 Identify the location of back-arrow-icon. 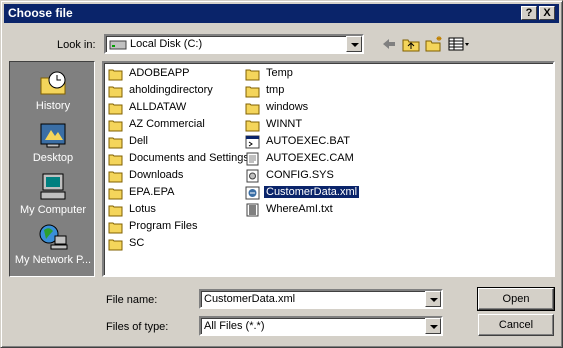
(389, 44).